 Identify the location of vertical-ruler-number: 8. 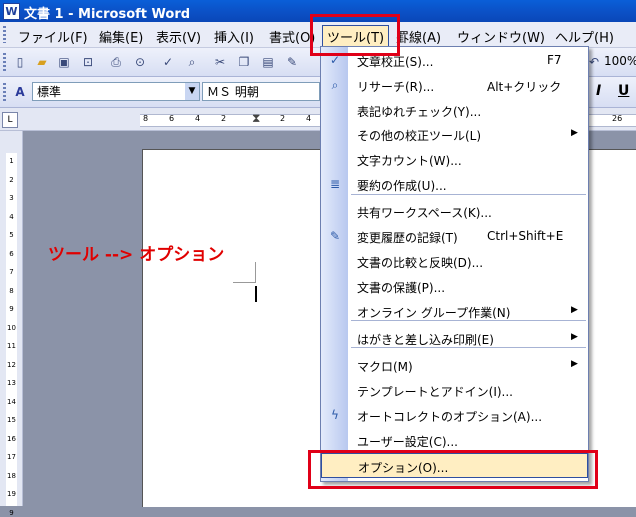
(11, 290).